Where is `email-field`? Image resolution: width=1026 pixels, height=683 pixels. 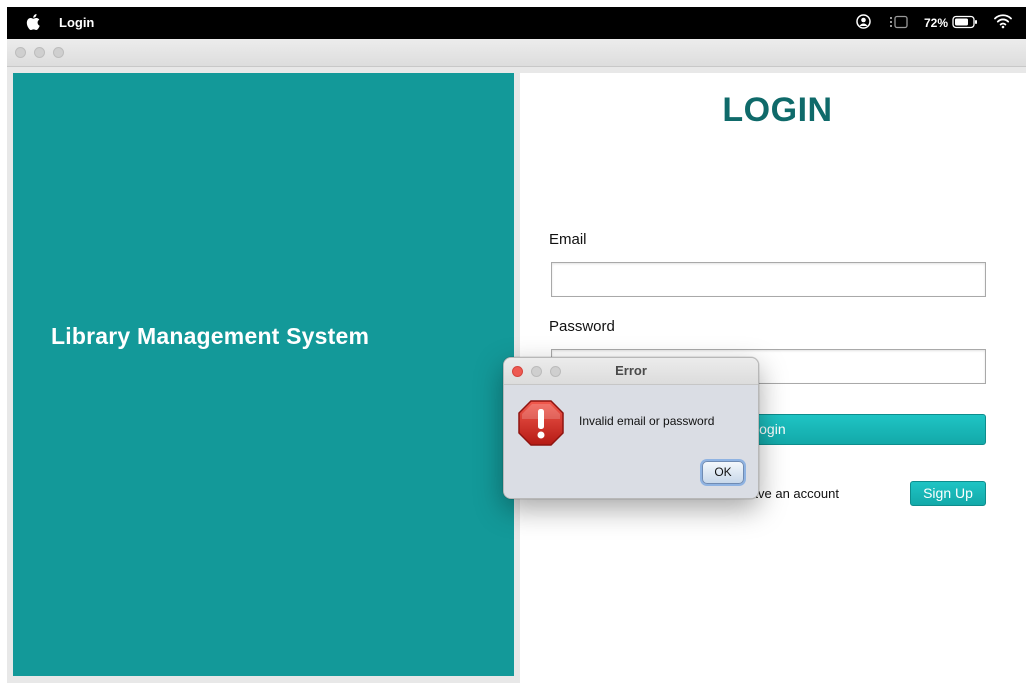
email-field is located at coordinates (768, 279).